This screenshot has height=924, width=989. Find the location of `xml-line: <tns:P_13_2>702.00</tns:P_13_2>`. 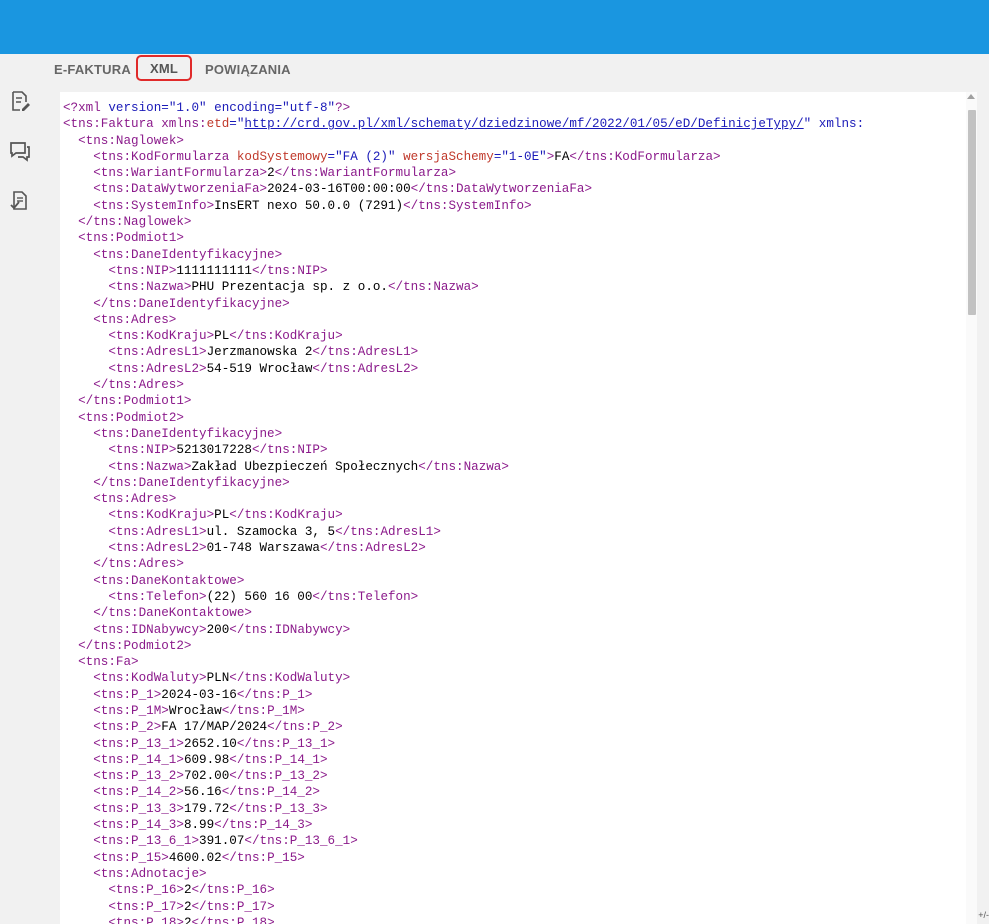

xml-line: <tns:P_13_2>702.00</tns:P_13_2> is located at coordinates (520, 776).